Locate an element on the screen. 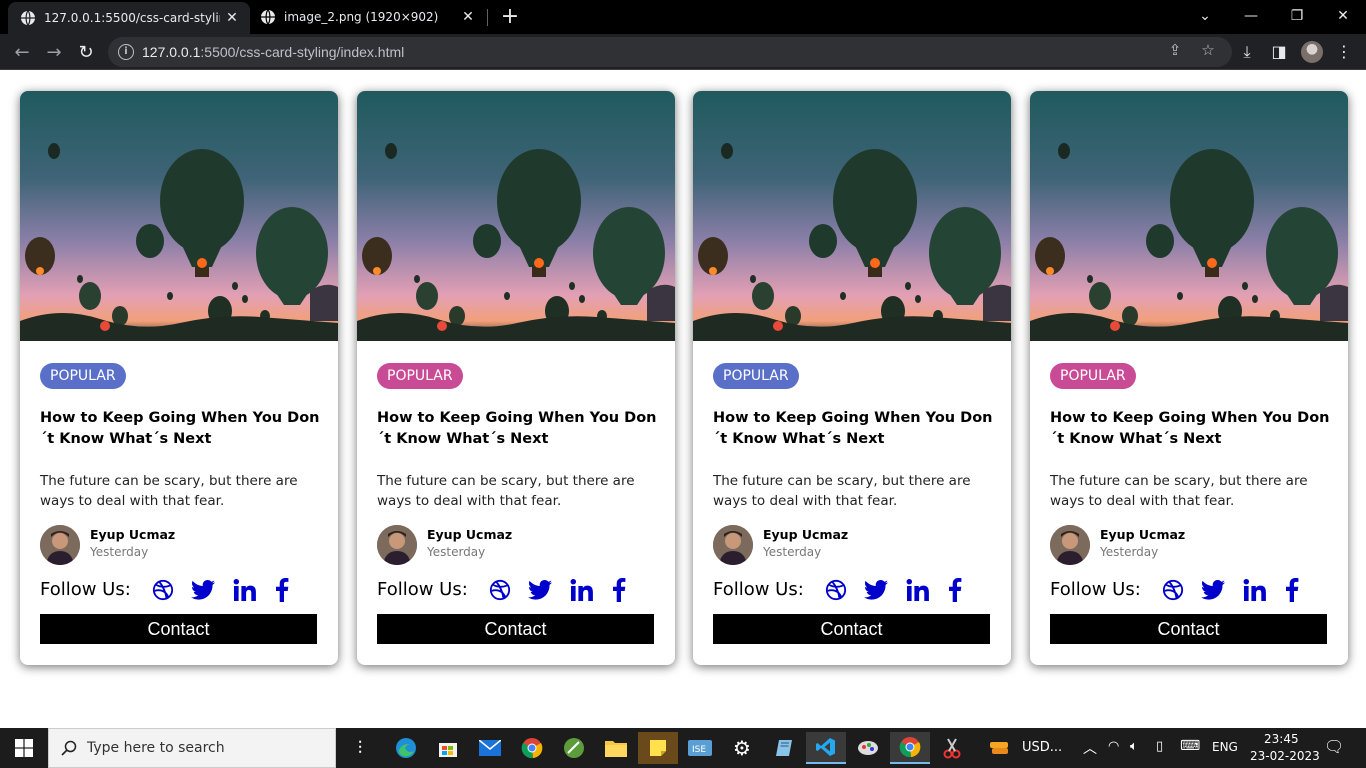  chrome-icon is located at coordinates (532, 748).